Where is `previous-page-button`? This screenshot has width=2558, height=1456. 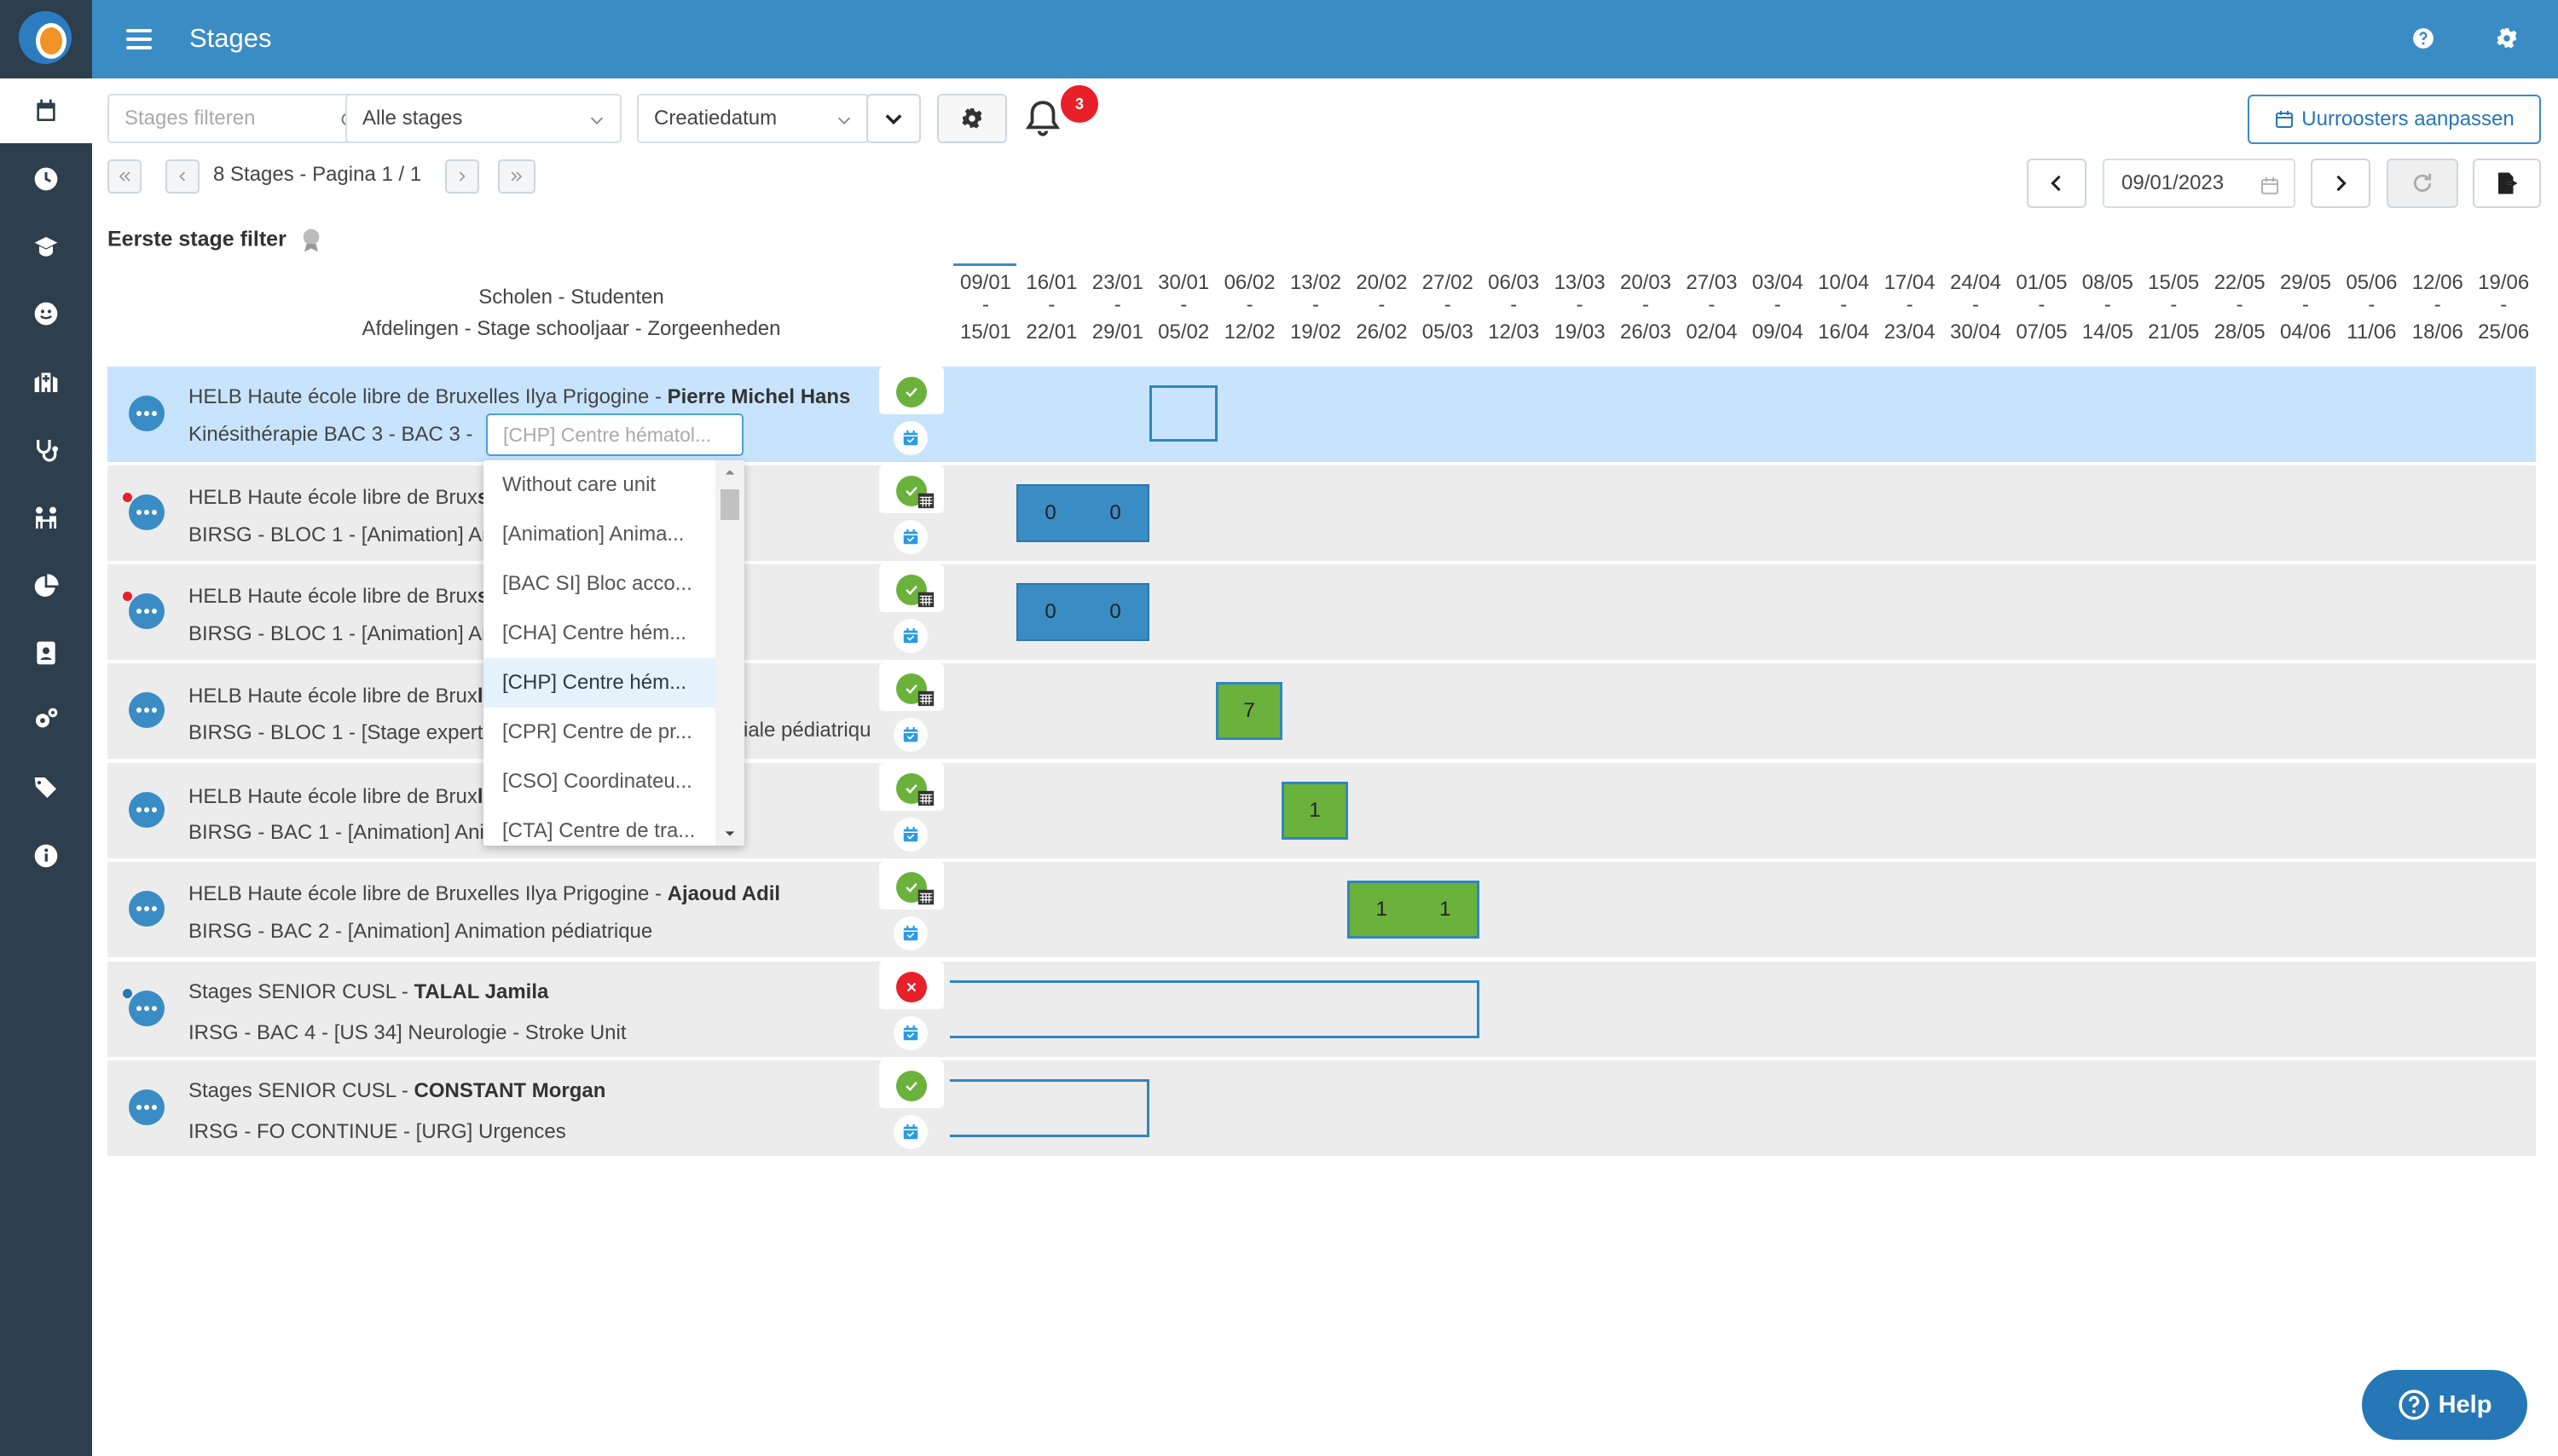
previous-page-button is located at coordinates (182, 176).